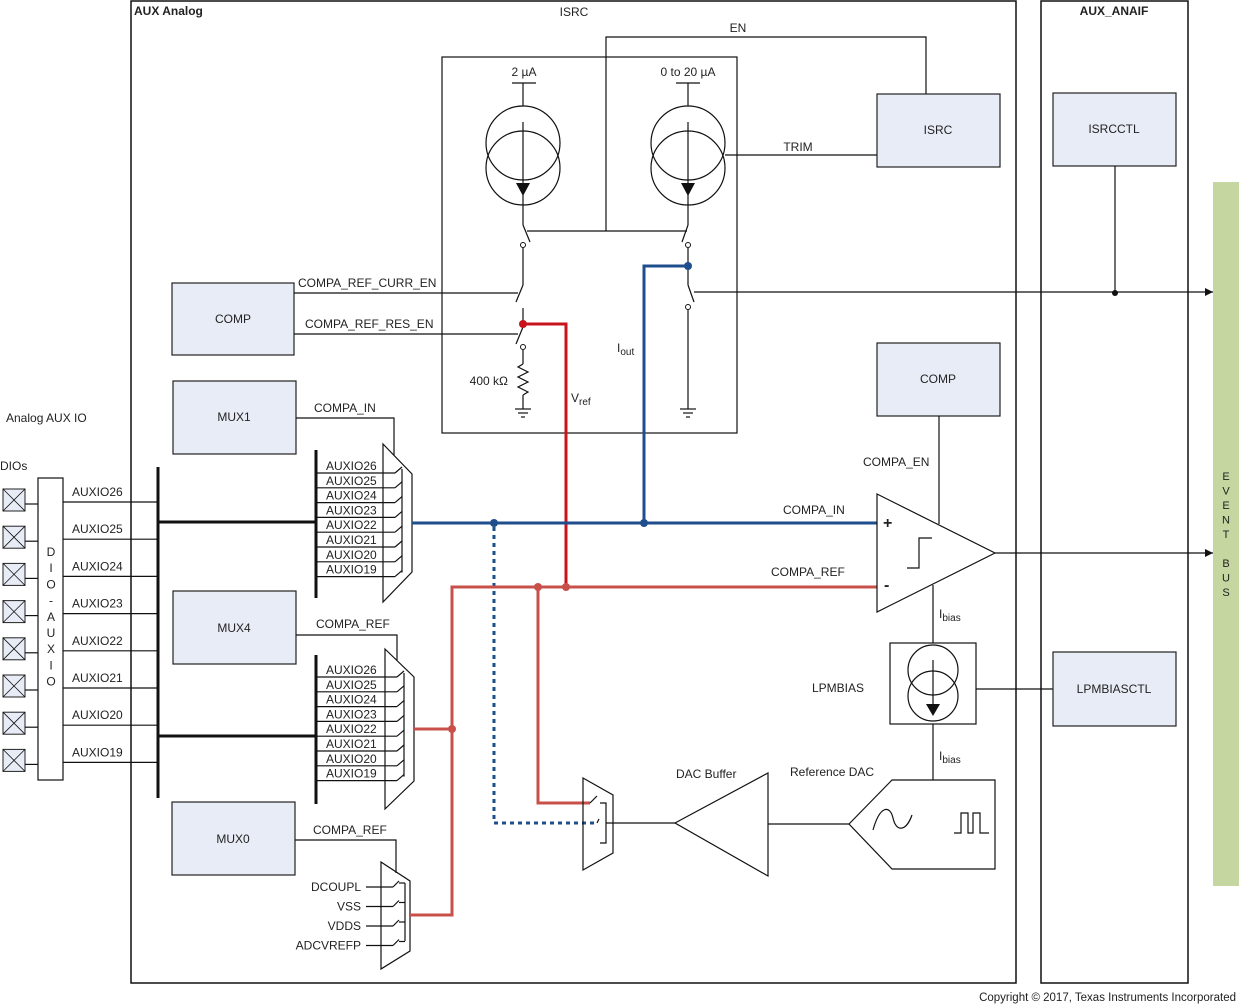 This screenshot has height=1006, width=1239. Describe the element at coordinates (886, 585) in the screenshot. I see `minus-sign: -` at that location.